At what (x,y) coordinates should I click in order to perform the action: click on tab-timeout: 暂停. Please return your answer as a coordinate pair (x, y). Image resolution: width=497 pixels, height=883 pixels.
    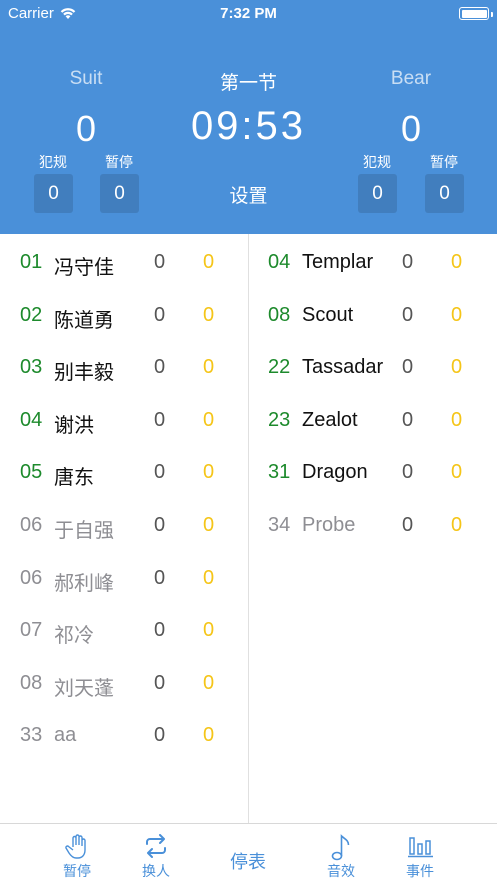
    Looking at the image, I should click on (77, 853).